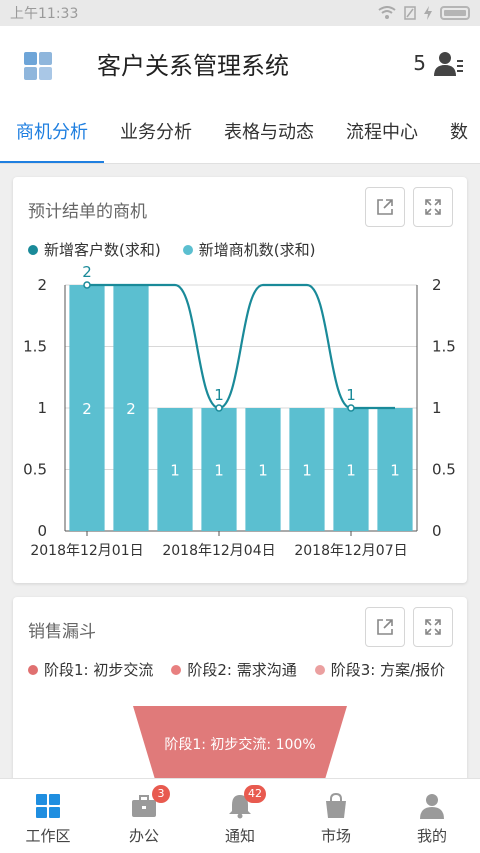 Image resolution: width=480 pixels, height=853 pixels. What do you see at coordinates (269, 133) in the screenshot?
I see `tab-tables-activity: 表格与动态` at bounding box center [269, 133].